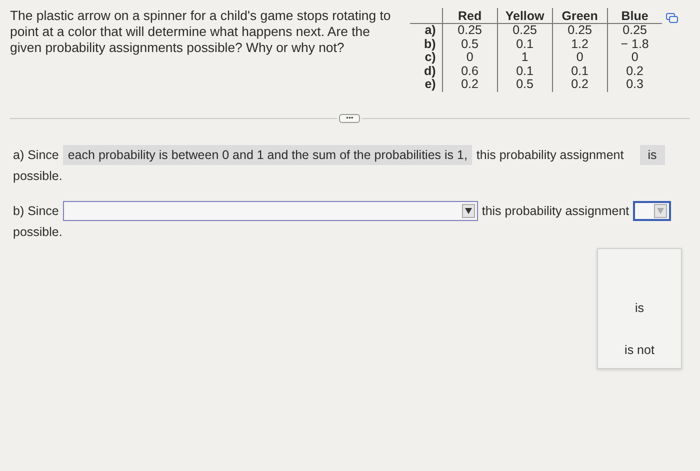 Image resolution: width=700 pixels, height=471 pixels. Describe the element at coordinates (36, 155) in the screenshot. I see `answer-lead: a) Since` at that location.